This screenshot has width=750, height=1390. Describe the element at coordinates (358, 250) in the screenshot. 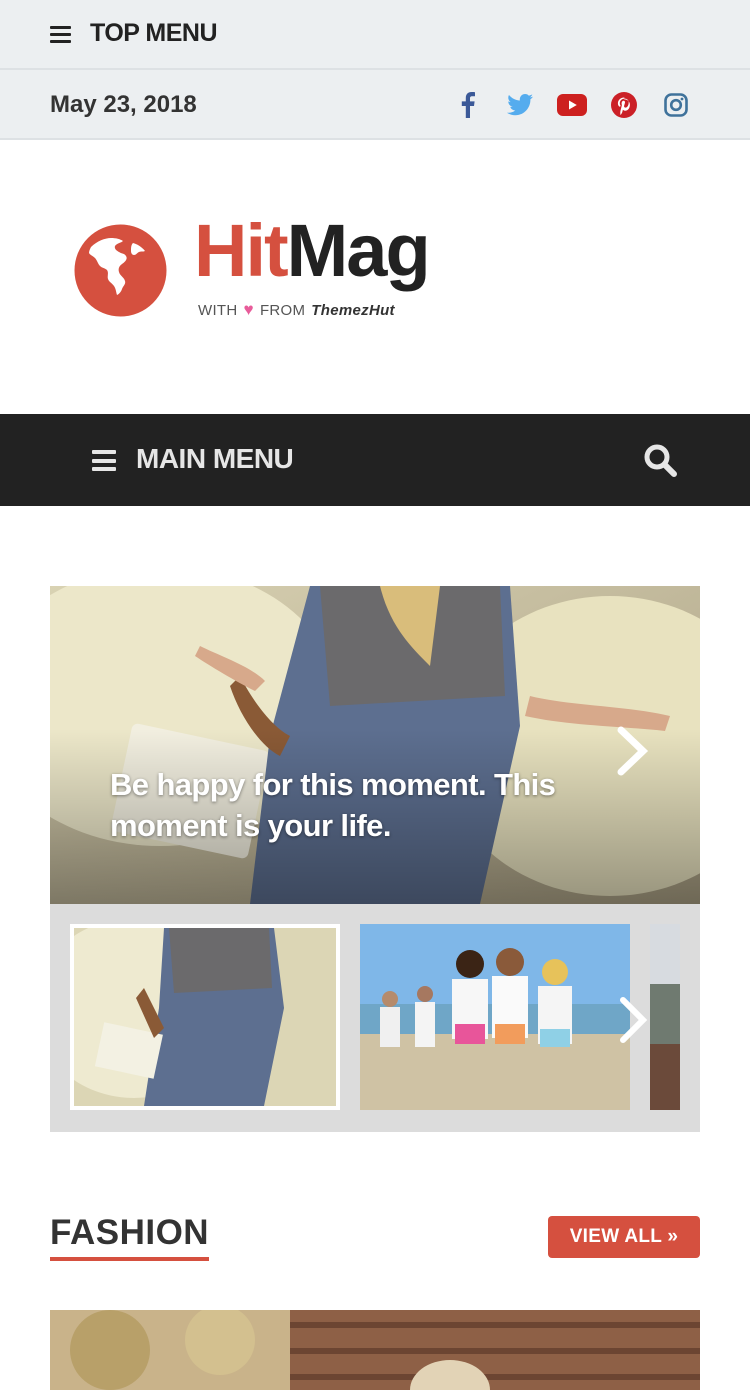

I see `logo-title-mag: Mag` at that location.